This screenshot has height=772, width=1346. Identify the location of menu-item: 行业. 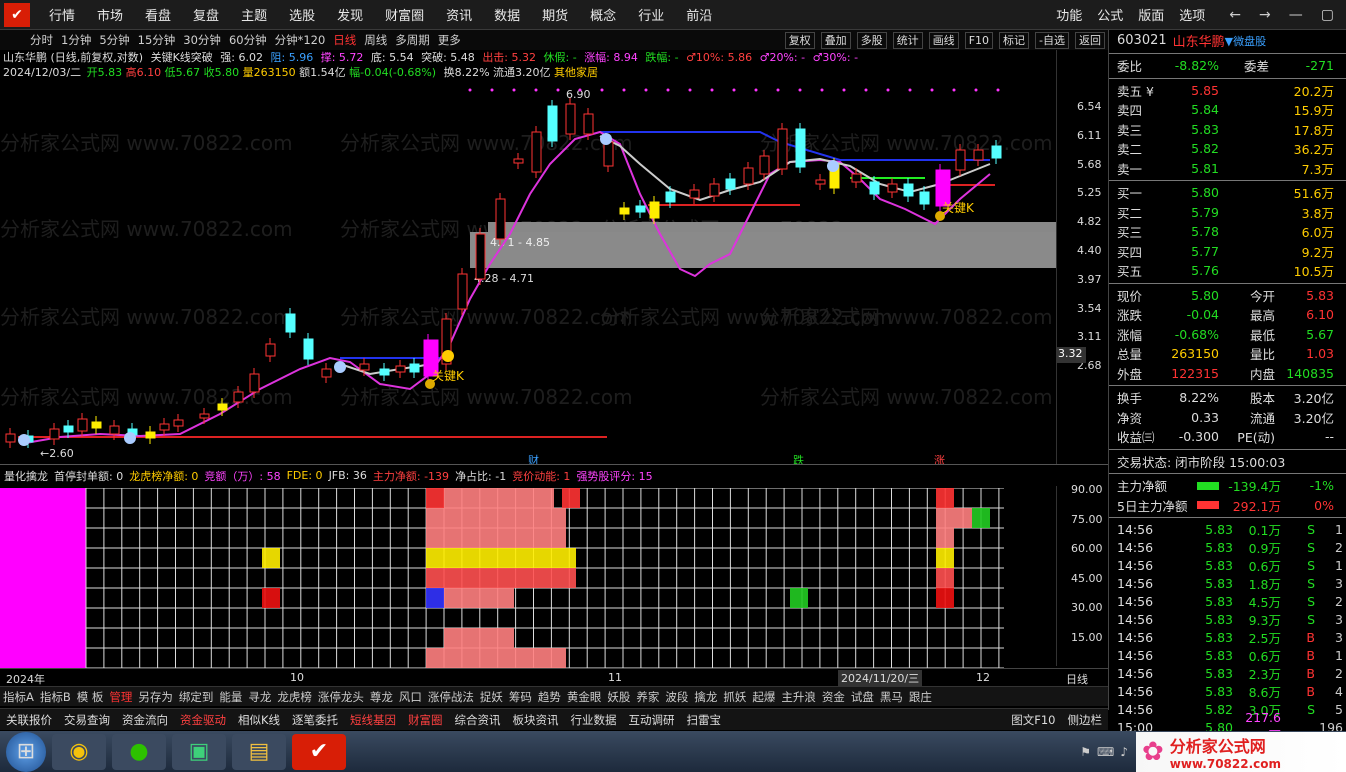
(651, 14).